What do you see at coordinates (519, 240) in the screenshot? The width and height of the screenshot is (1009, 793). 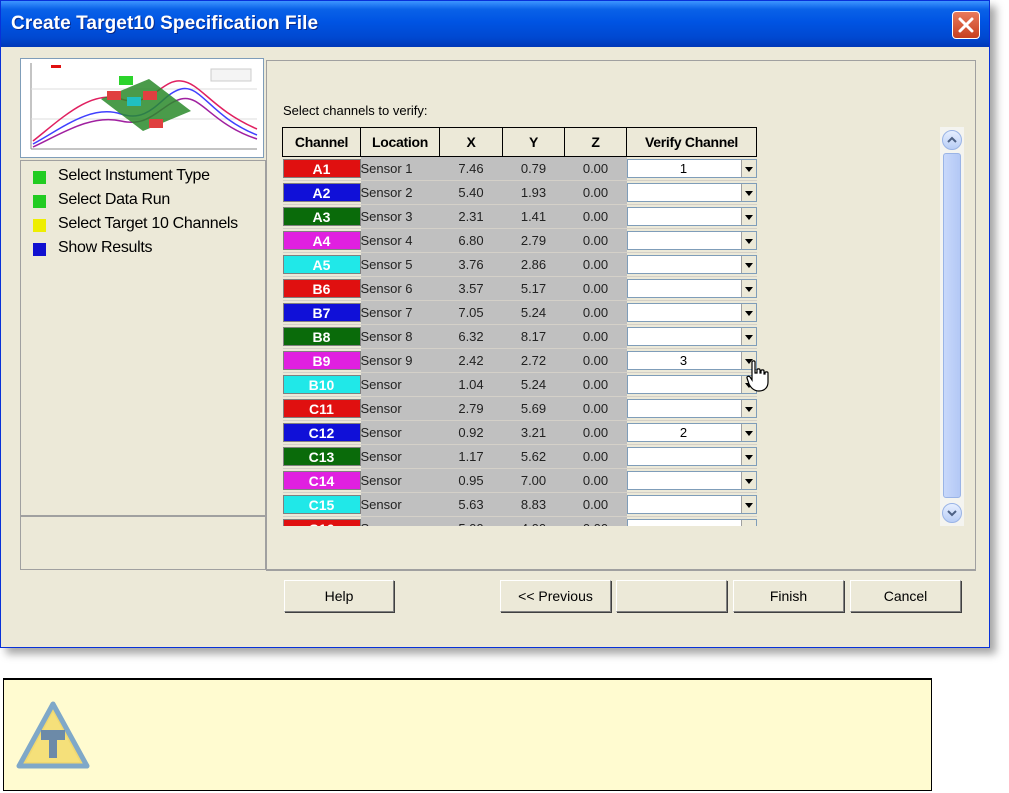 I see `table-row: A4 Sensor 4 6.80 2.79 0.00` at bounding box center [519, 240].